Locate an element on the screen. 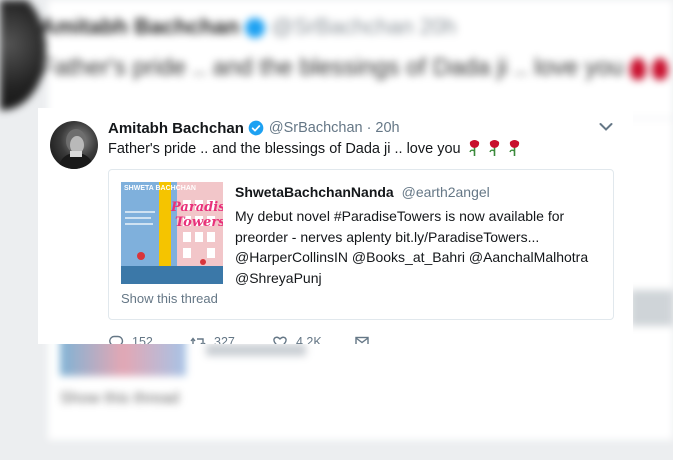 The height and width of the screenshot is (460, 673). tweet-header: Amitabh Bachchan @SrBachchan · 20h is located at coordinates (254, 128).